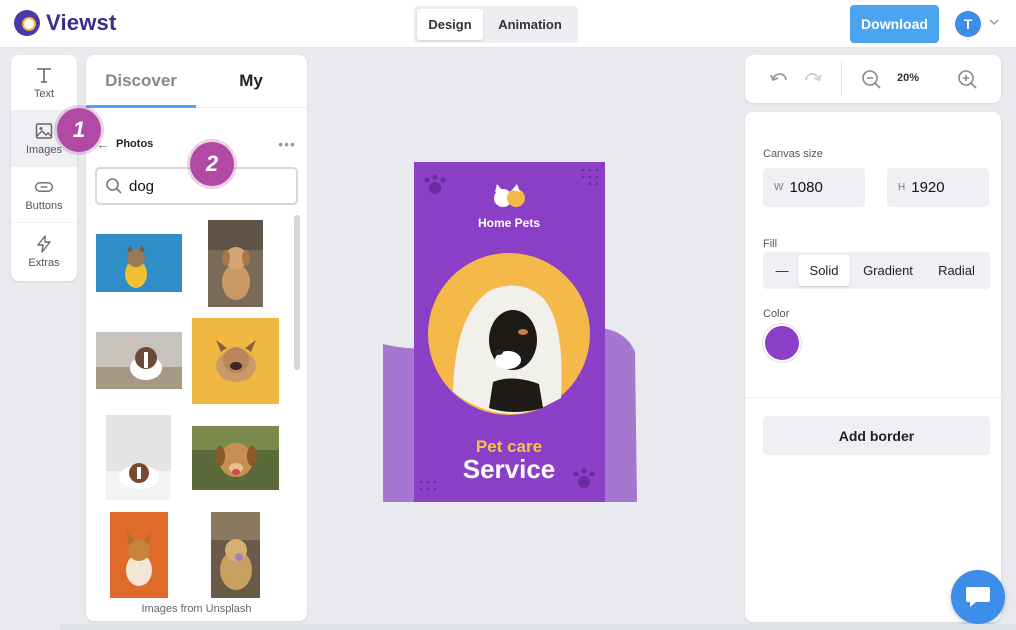 Image resolution: width=1016 pixels, height=630 pixels. I want to click on color-label: Color, so click(776, 314).